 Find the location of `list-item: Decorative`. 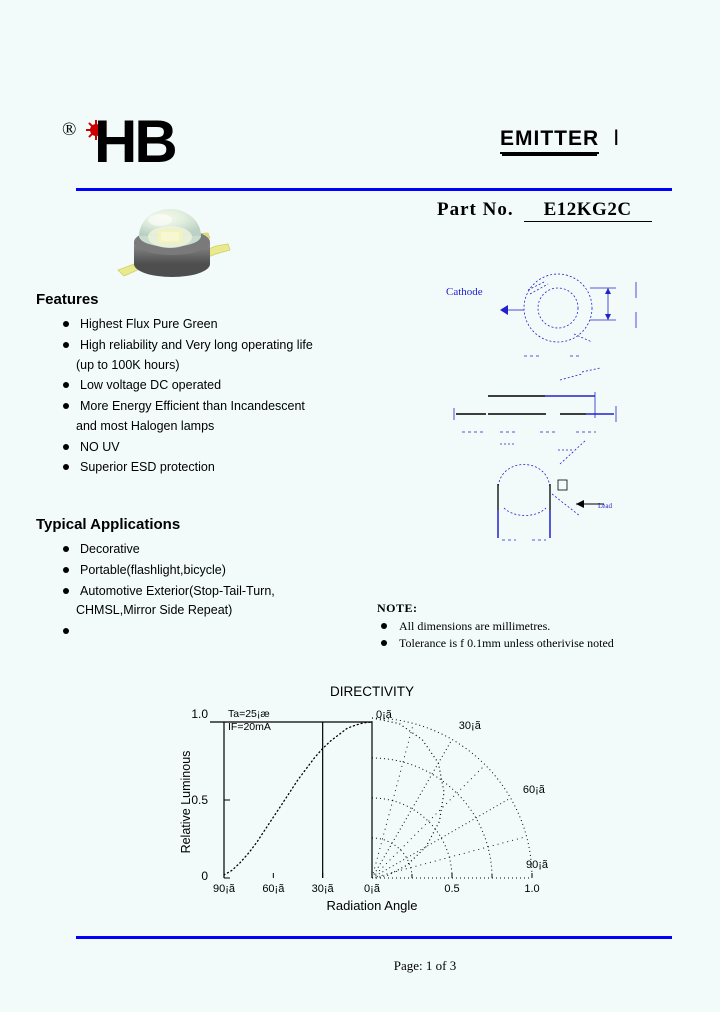

list-item: Decorative is located at coordinates (225, 549).